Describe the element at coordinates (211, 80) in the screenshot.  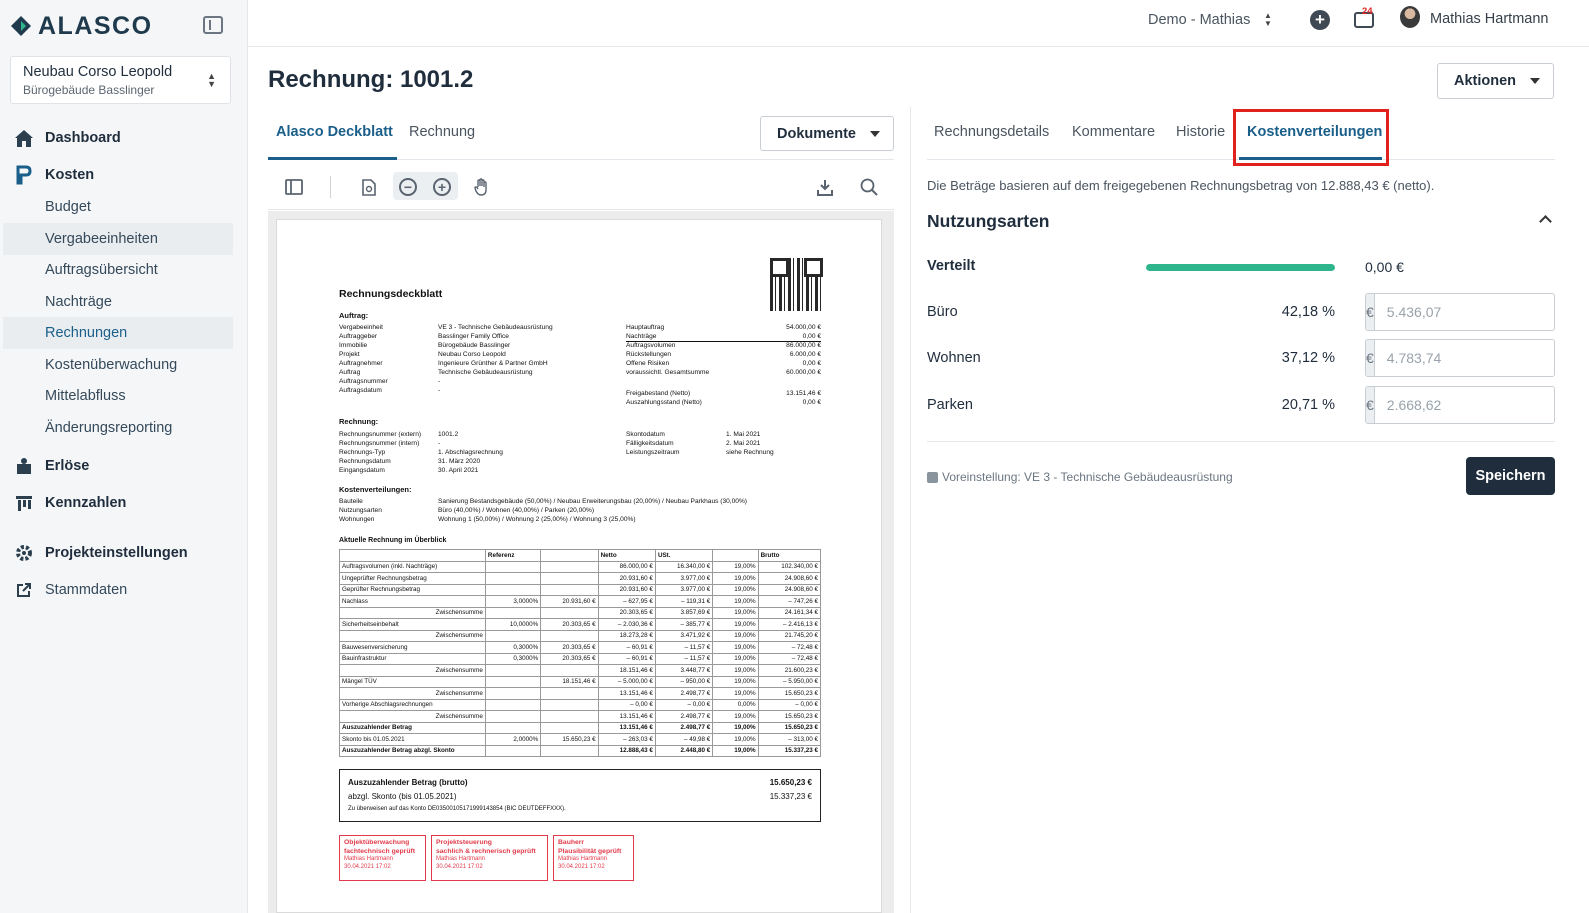
I see `updown-chevron-icon: ▲ ▼` at that location.